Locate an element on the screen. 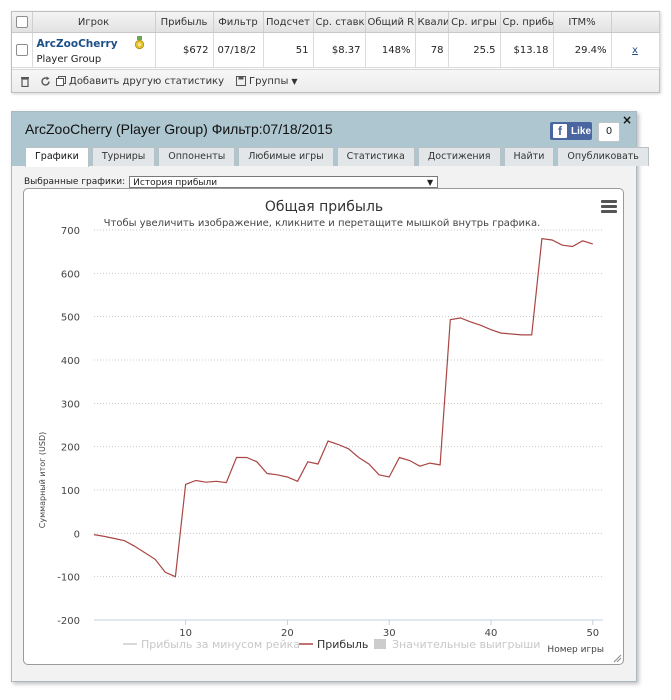  facebook-like-label: Like is located at coordinates (581, 131).